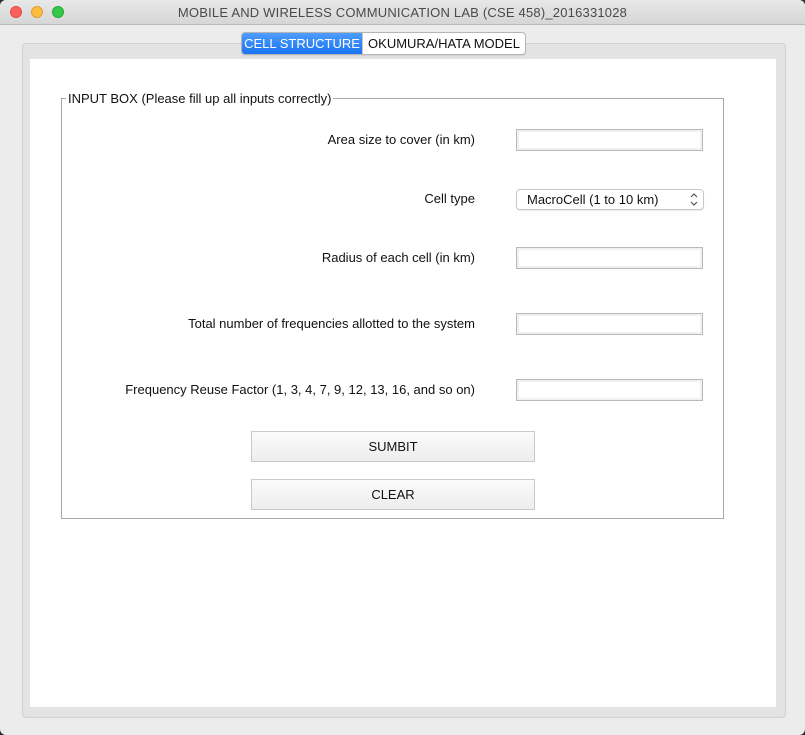  What do you see at coordinates (398, 257) in the screenshot?
I see `radius-label: Radius of each cell (in km)` at bounding box center [398, 257].